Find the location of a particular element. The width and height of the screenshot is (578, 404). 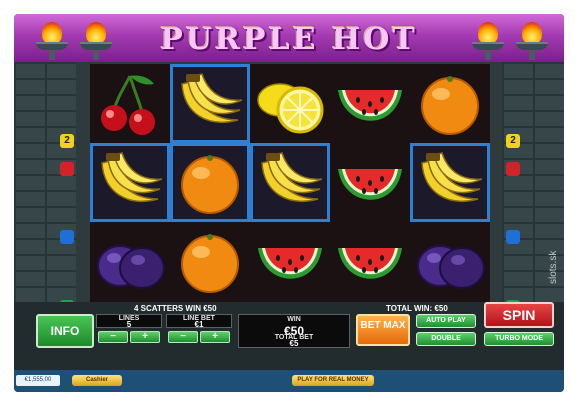

line-bet-value: €1 is located at coordinates (199, 324).